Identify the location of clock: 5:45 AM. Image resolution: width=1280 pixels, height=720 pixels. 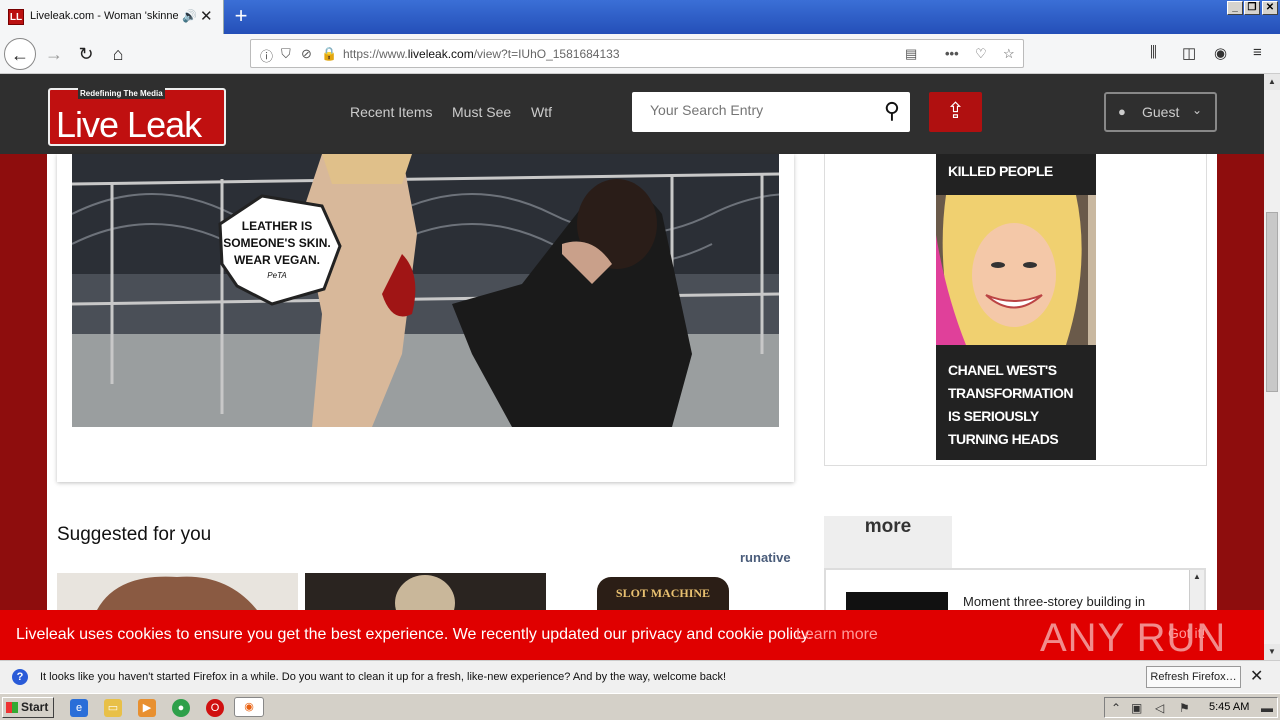
(1229, 707).